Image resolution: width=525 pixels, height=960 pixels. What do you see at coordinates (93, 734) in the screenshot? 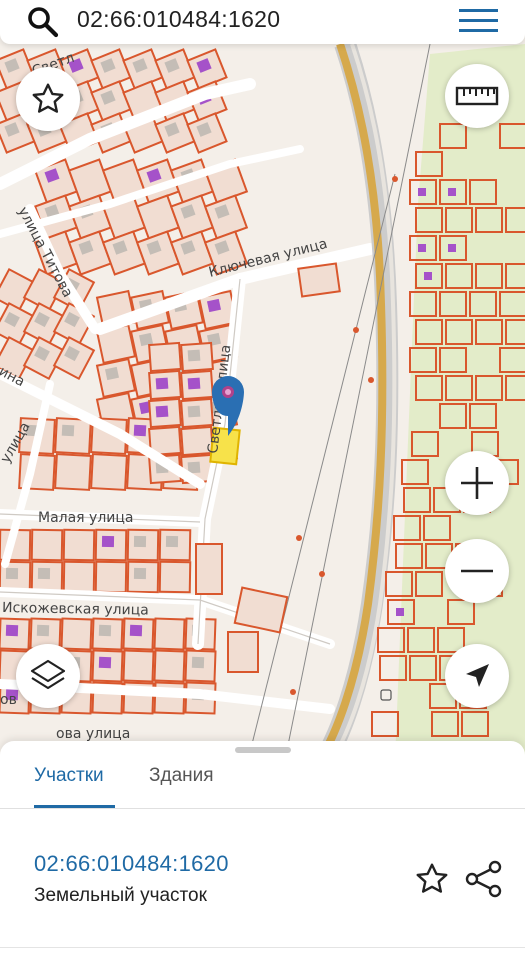
I see `street-label-bottom-partial: ова улица` at bounding box center [93, 734].